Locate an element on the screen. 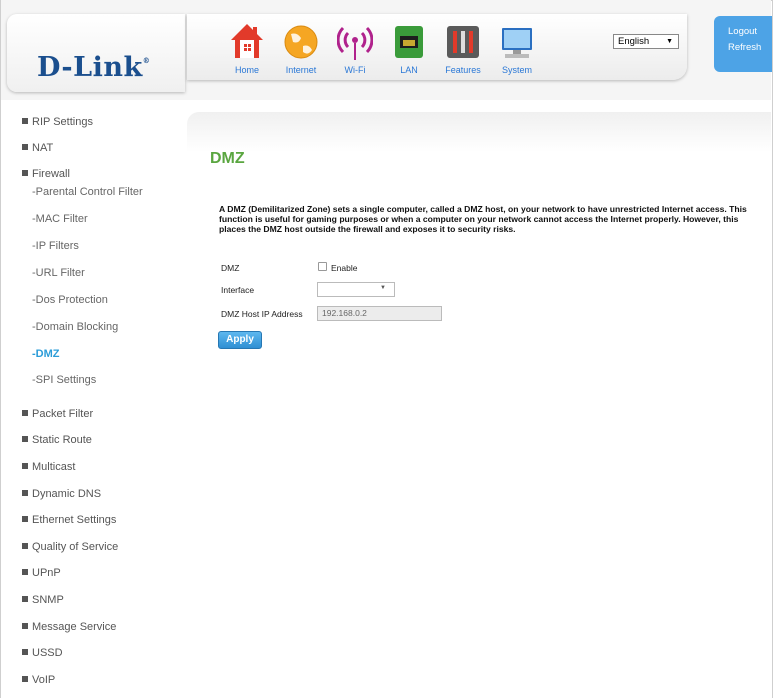 This screenshot has height=698, width=773. sidebar-item-label: Static Route is located at coordinates (62, 440).